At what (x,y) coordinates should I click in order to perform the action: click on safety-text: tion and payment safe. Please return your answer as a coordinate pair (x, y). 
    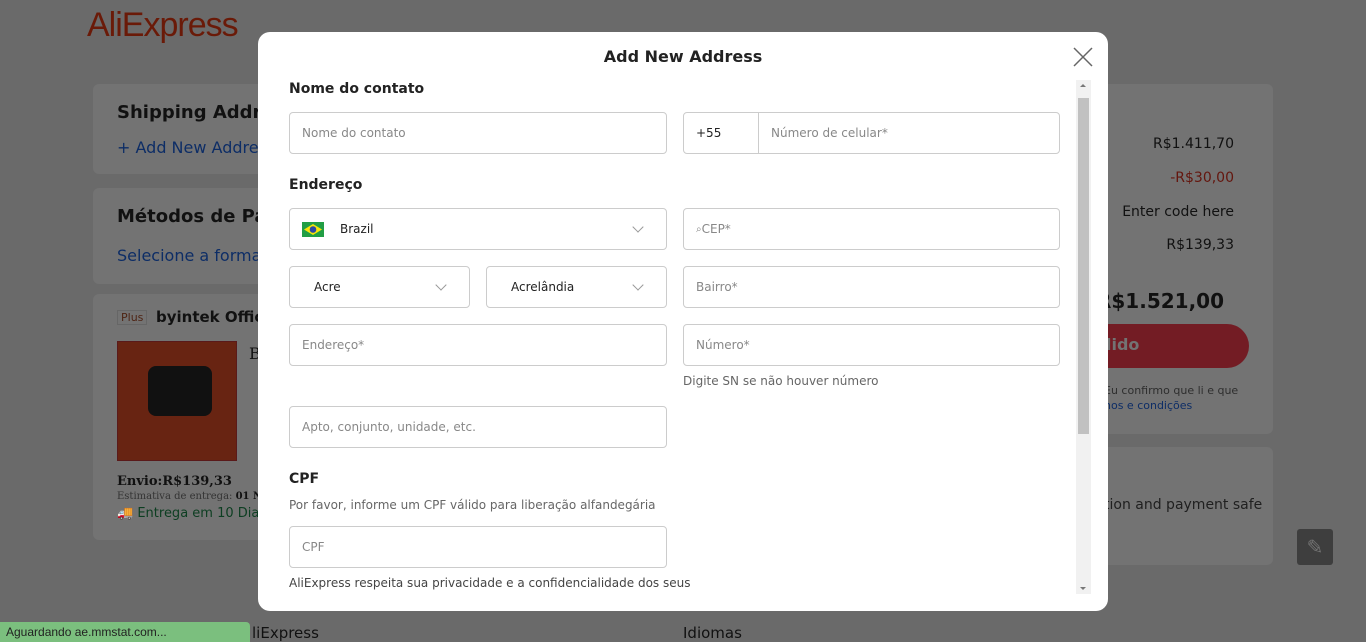
    Looking at the image, I should click on (1183, 505).